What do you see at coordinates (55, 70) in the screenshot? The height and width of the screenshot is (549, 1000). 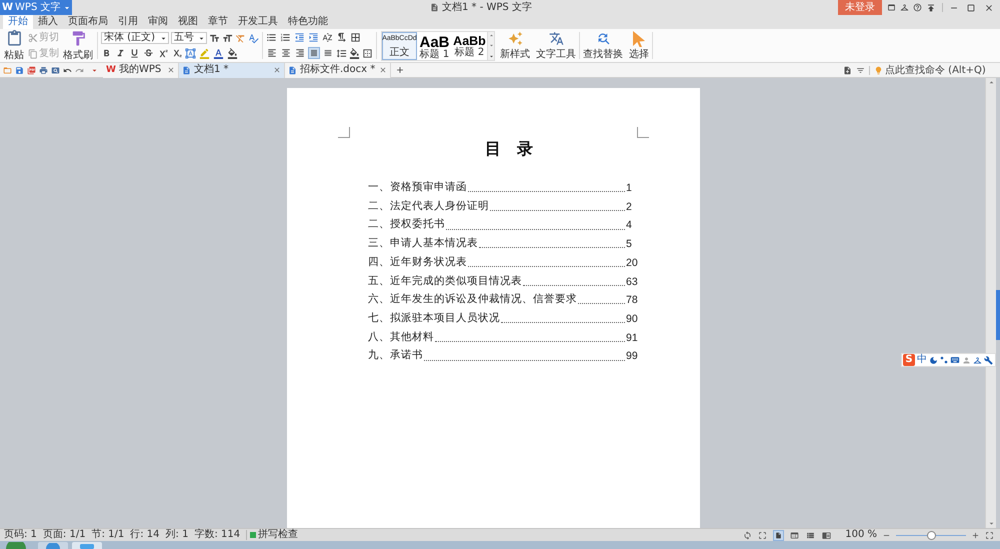 I see `page-search-icon` at bounding box center [55, 70].